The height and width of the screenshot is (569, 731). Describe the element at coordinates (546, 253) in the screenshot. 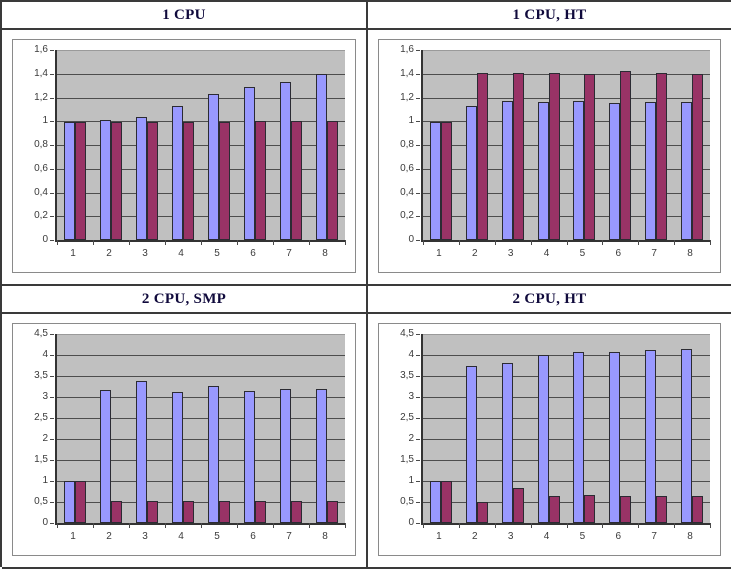

I see `x-tick-label: 4` at that location.